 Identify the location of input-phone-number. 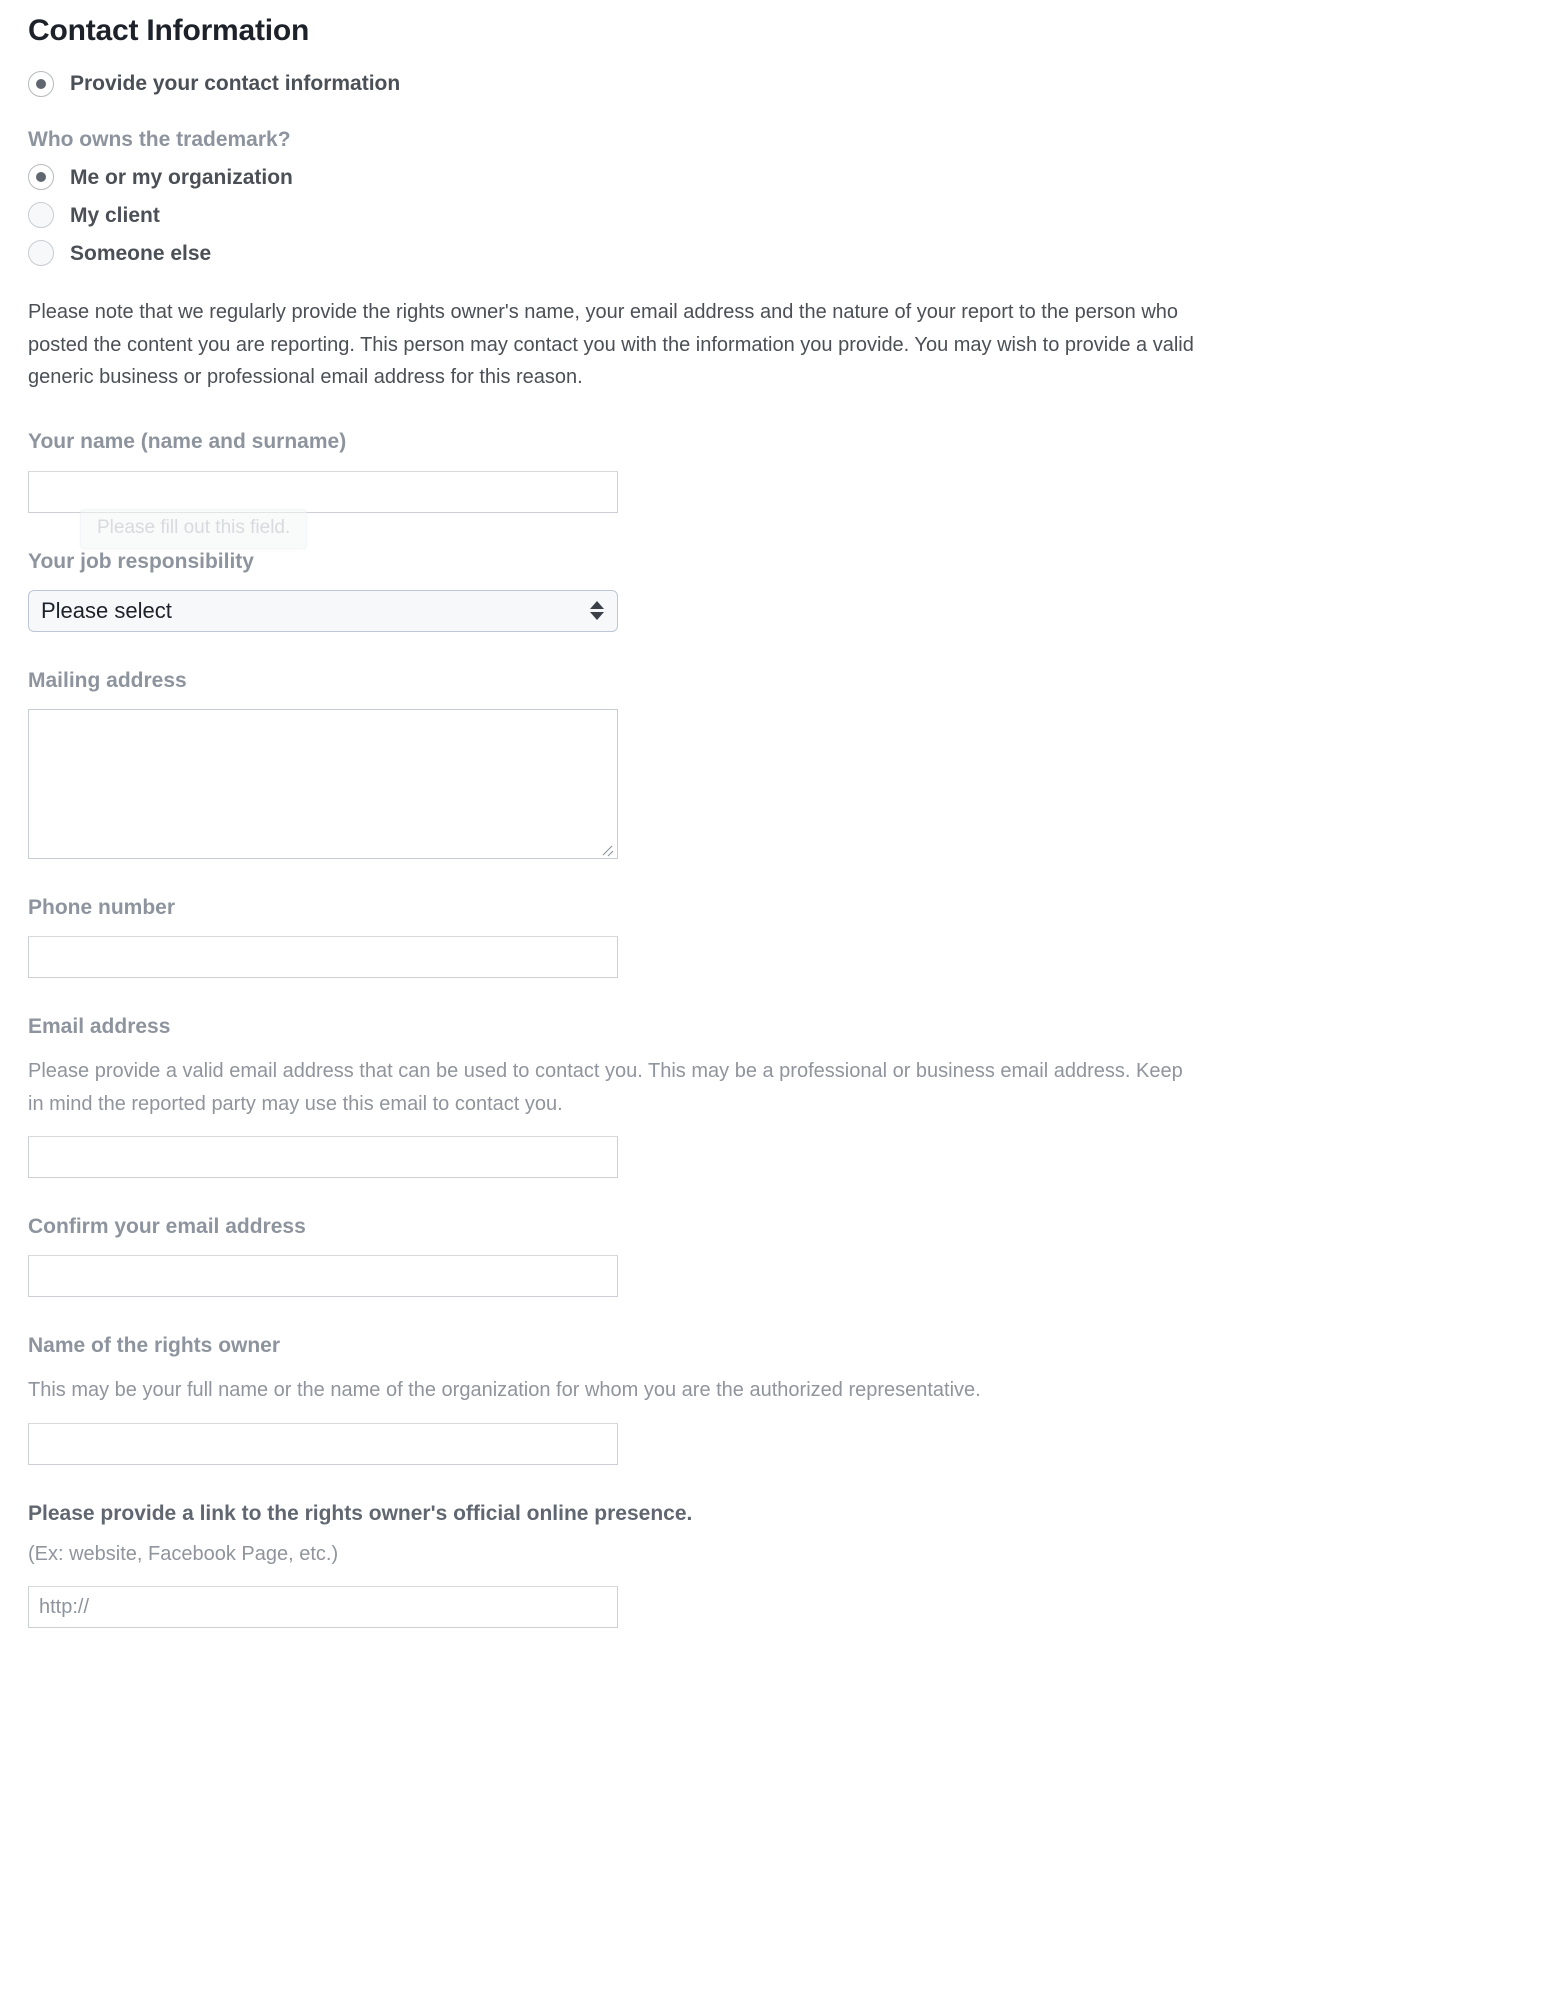
(323, 957).